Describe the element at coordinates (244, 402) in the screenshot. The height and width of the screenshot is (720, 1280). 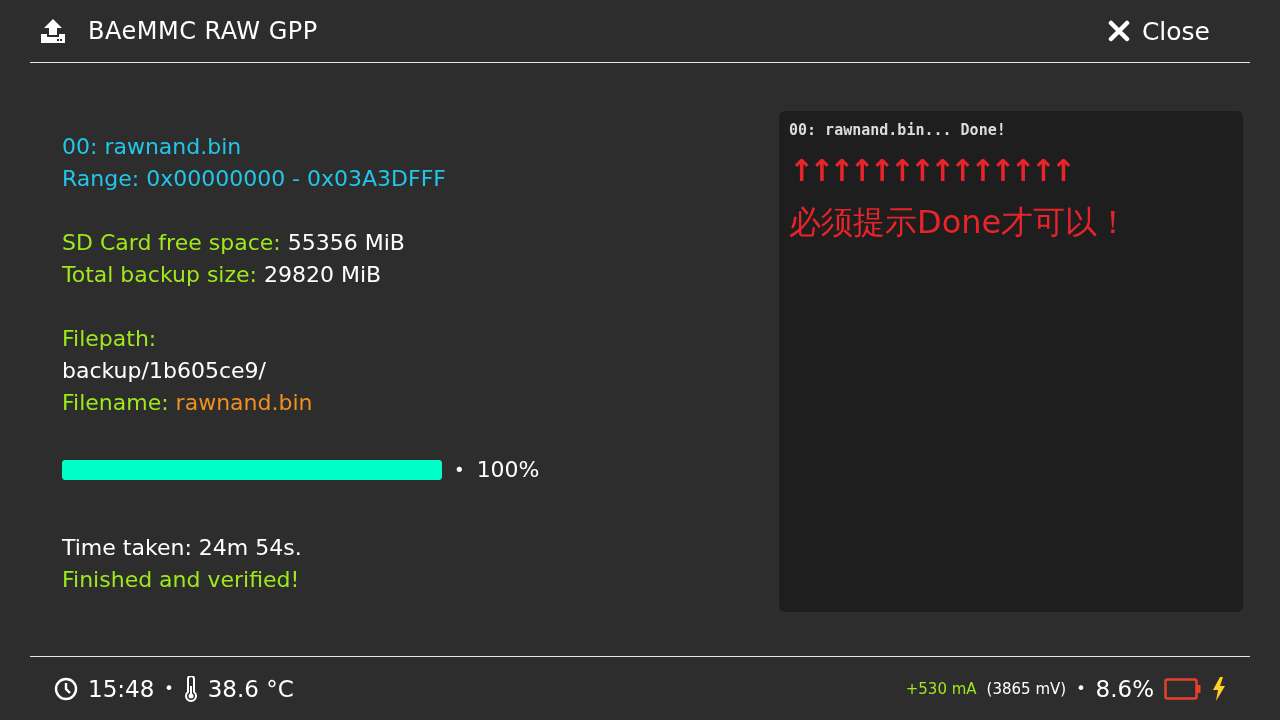
I see `file-name: rawnand.bin` at that location.